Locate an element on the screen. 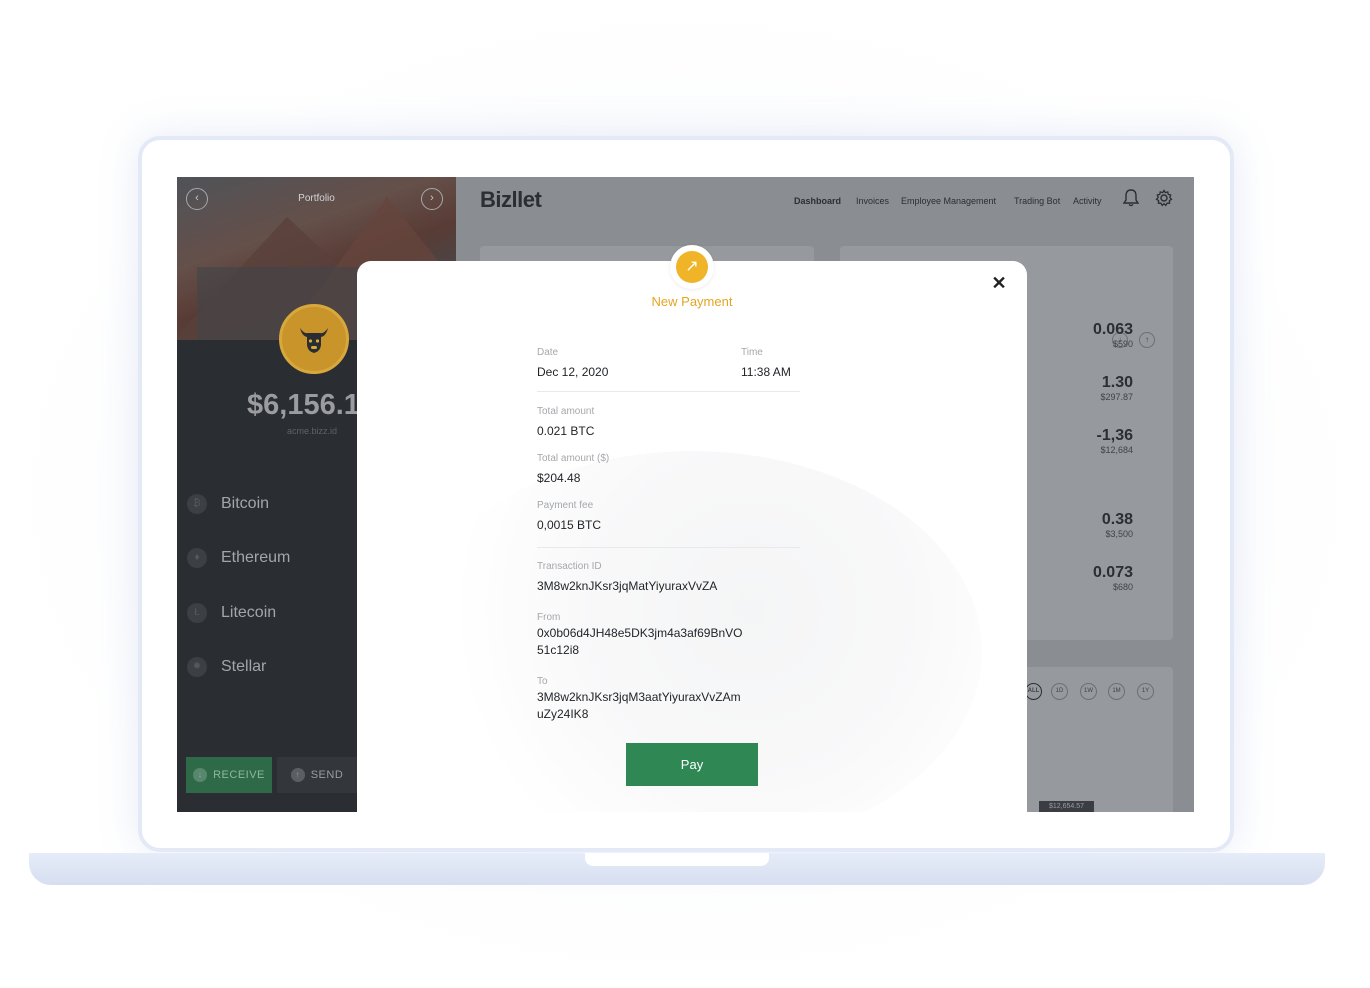 The width and height of the screenshot is (1370, 988). range-all: ALL is located at coordinates (1033, 691).